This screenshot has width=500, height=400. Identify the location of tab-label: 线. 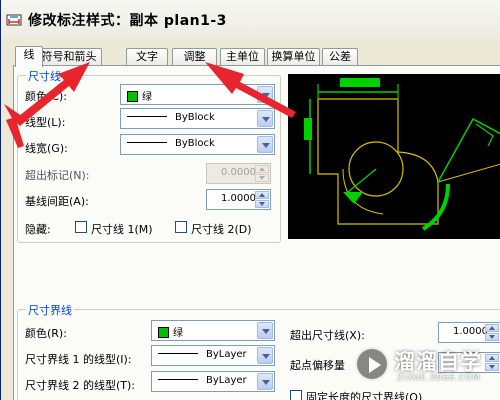
(29, 54).